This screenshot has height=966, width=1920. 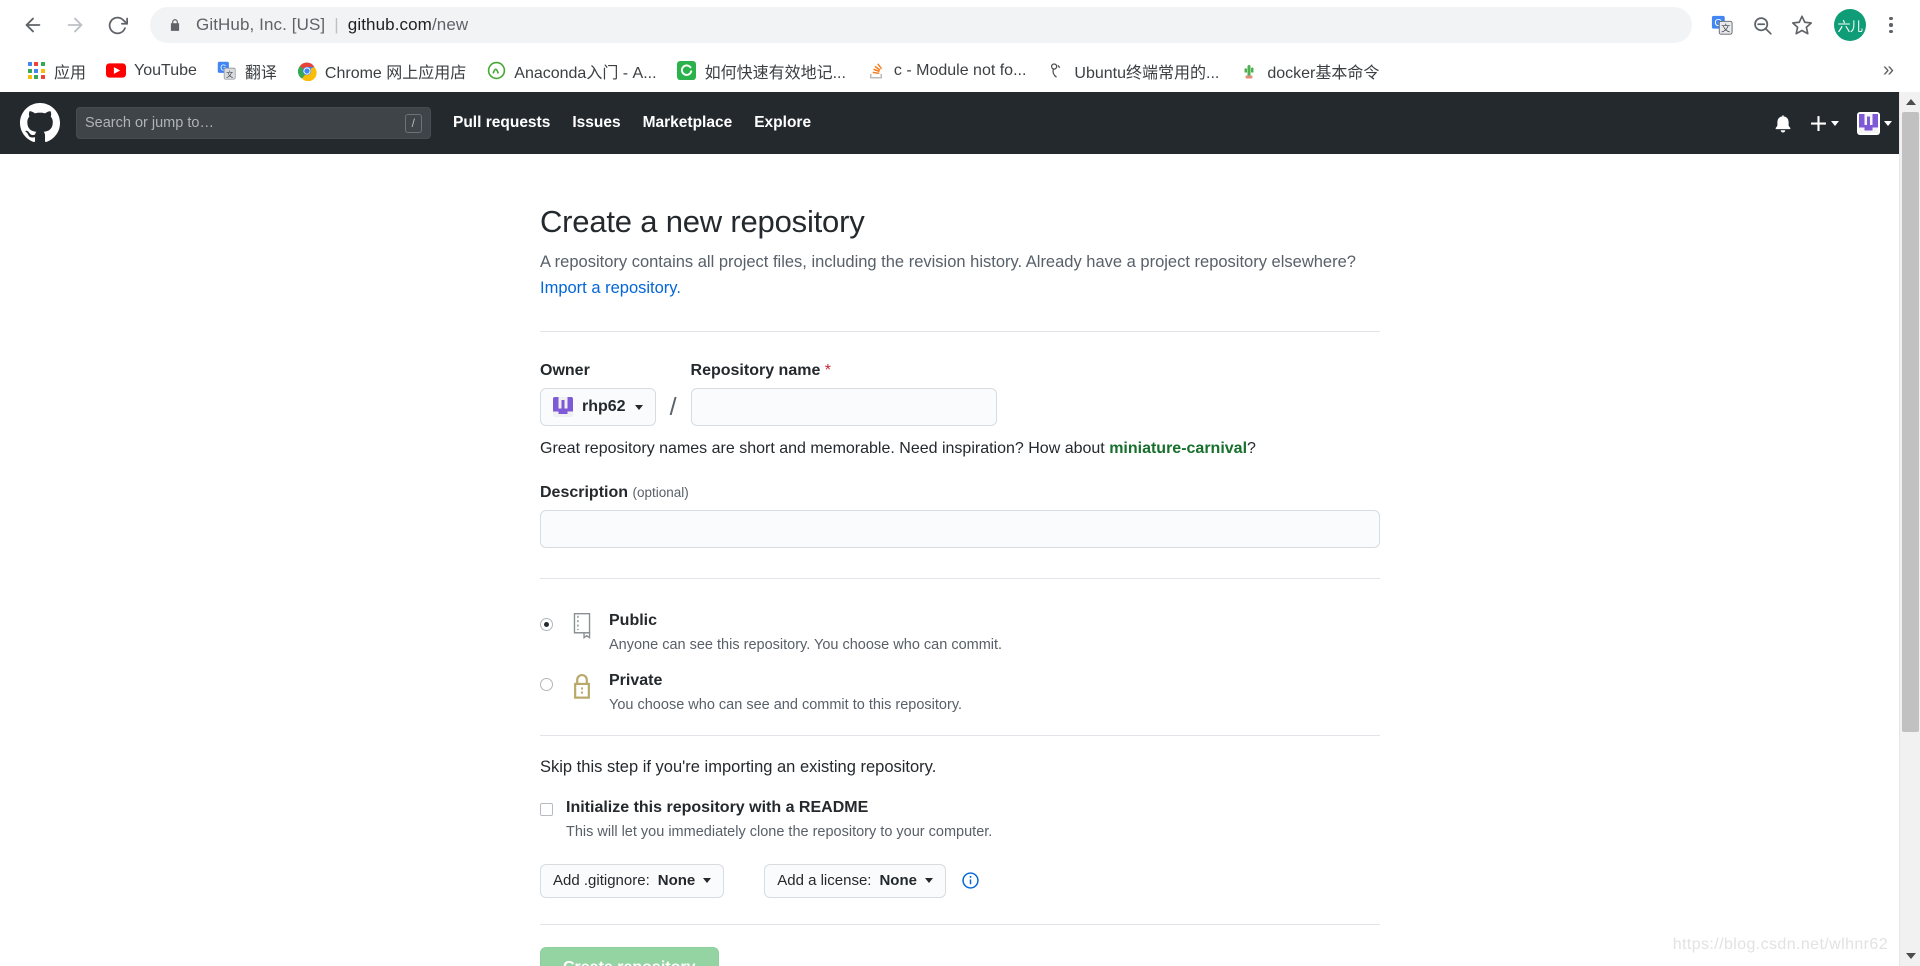 I want to click on repo-book-icon, so click(x=582, y=625).